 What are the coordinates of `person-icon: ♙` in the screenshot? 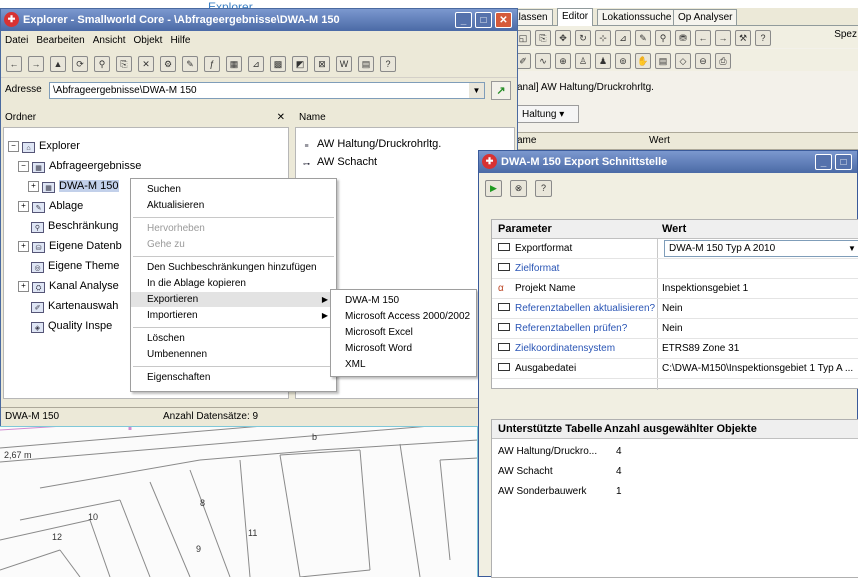 It's located at (583, 61).